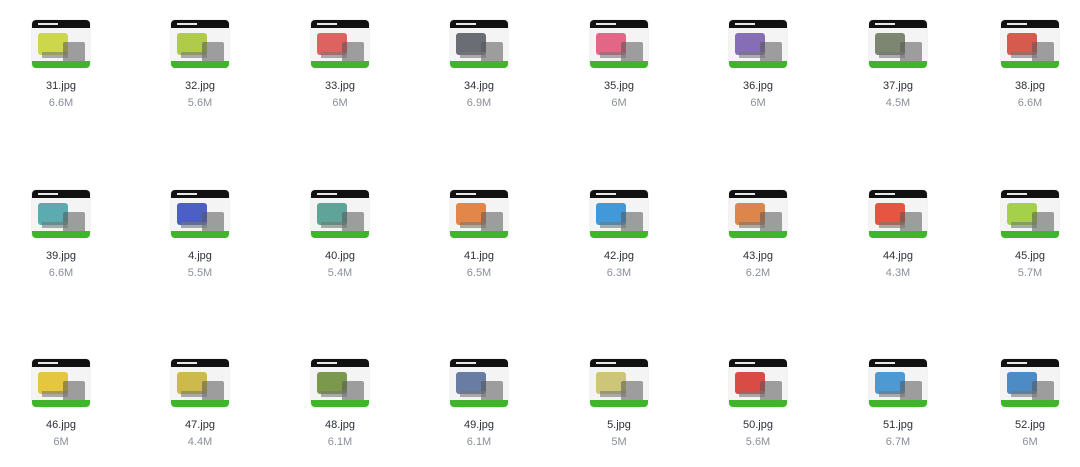 This screenshot has height=467, width=1080. I want to click on file-name: 41.jpg, so click(479, 256).